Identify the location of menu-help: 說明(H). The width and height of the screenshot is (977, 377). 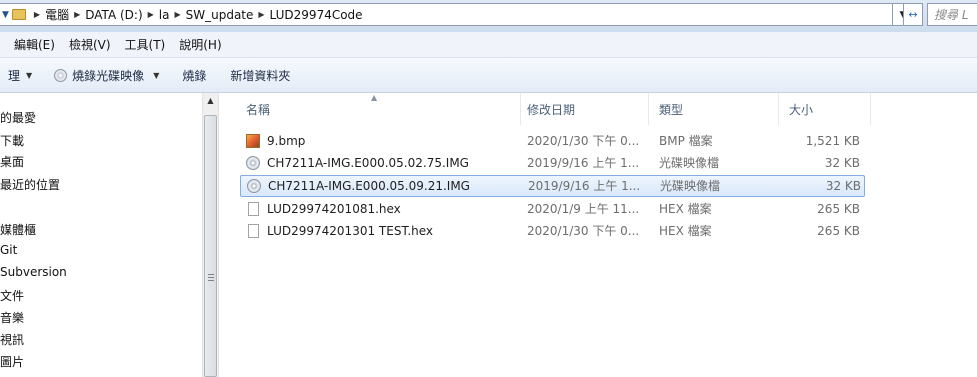
(200, 44).